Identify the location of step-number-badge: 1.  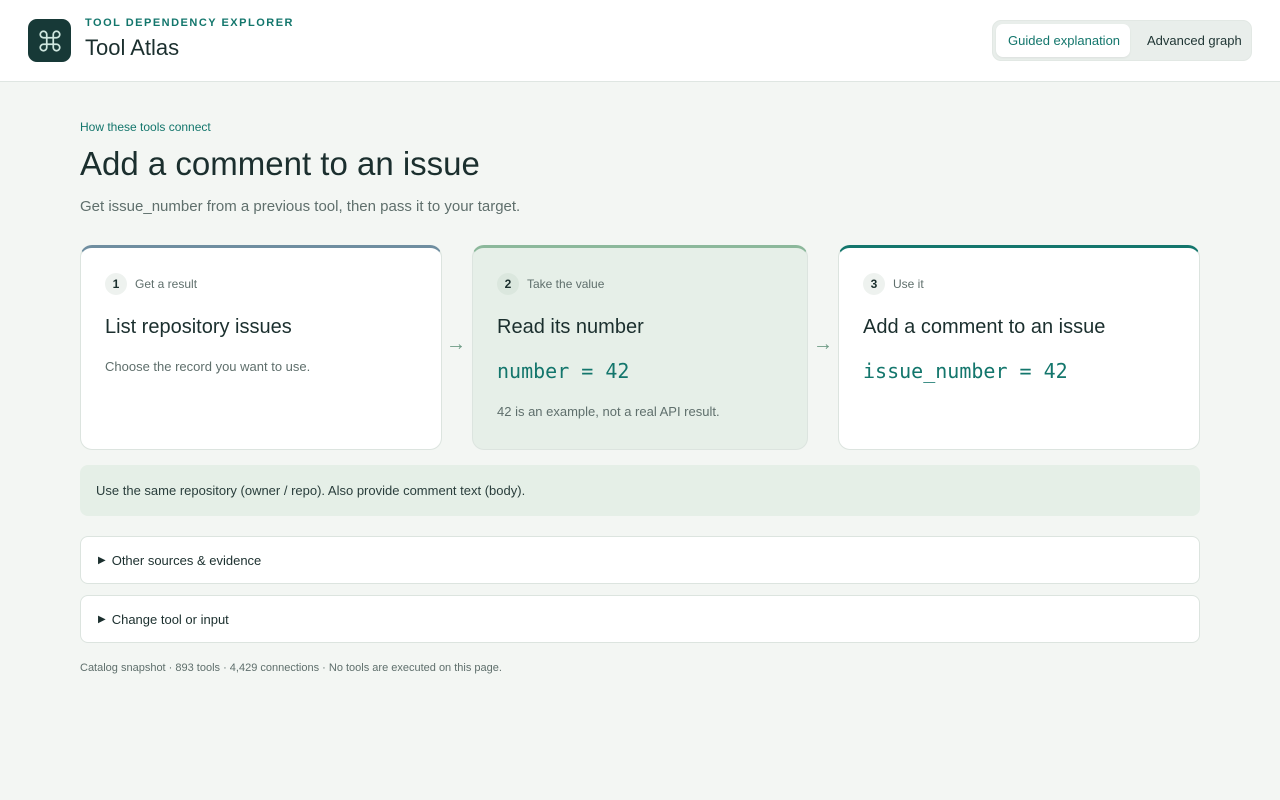
(116, 284).